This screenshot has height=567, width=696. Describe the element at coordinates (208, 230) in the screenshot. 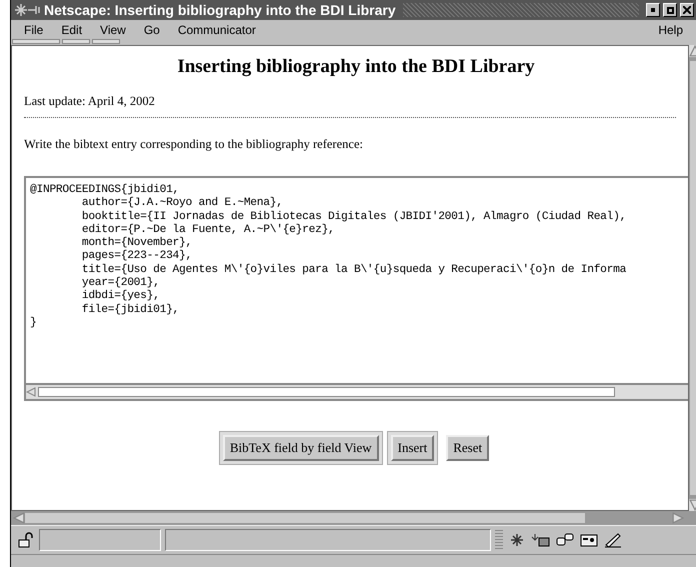

I see `code-line: editor={P.~De la Fuente, A.~P\'{e}rez},` at that location.